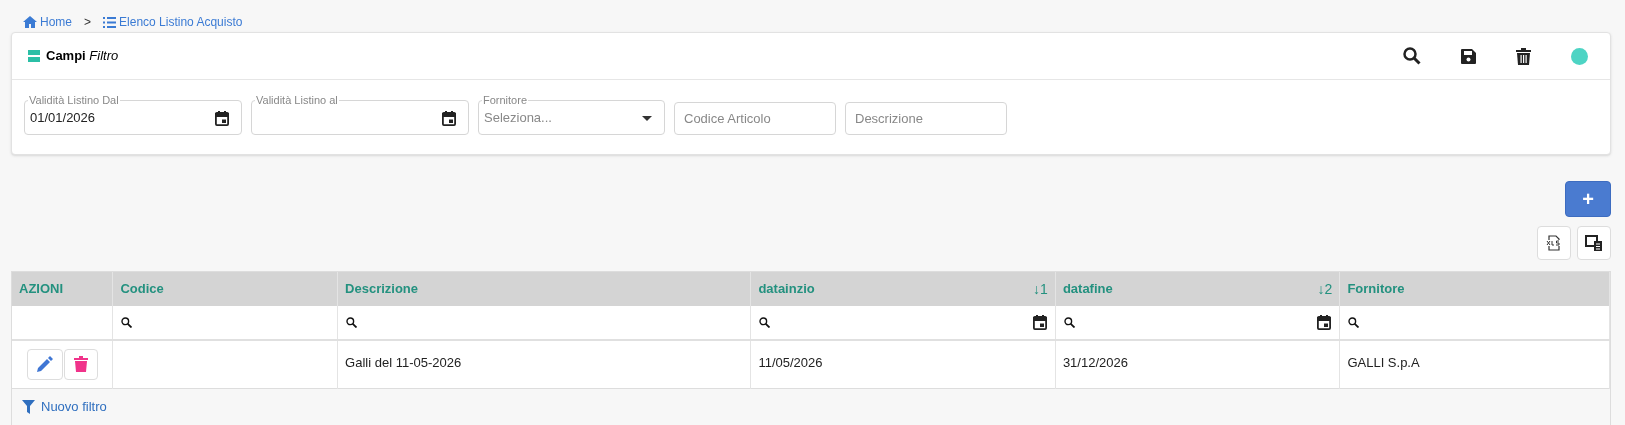 The image size is (1625, 425). Describe the element at coordinates (28, 406) in the screenshot. I see `filter-icon` at that location.